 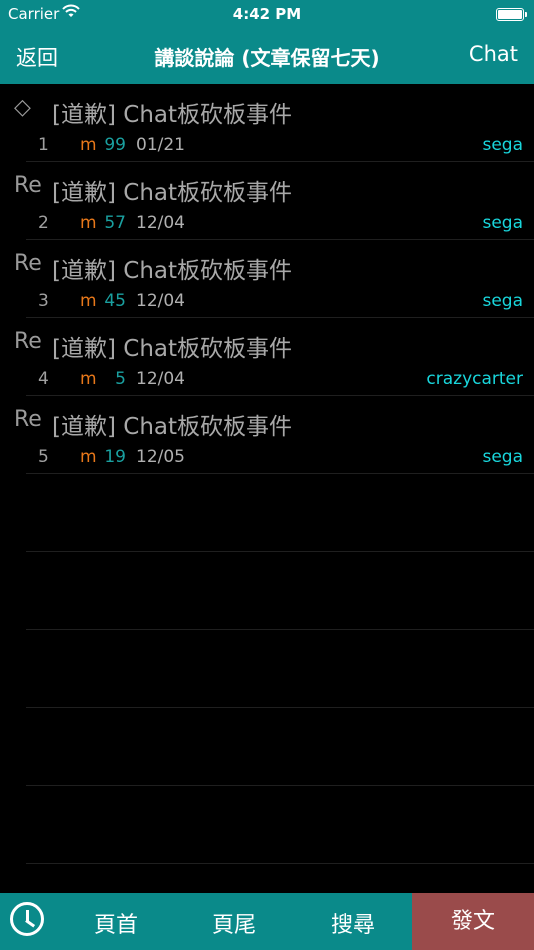 What do you see at coordinates (160, 145) in the screenshot?
I see `post-date: 01/21` at bounding box center [160, 145].